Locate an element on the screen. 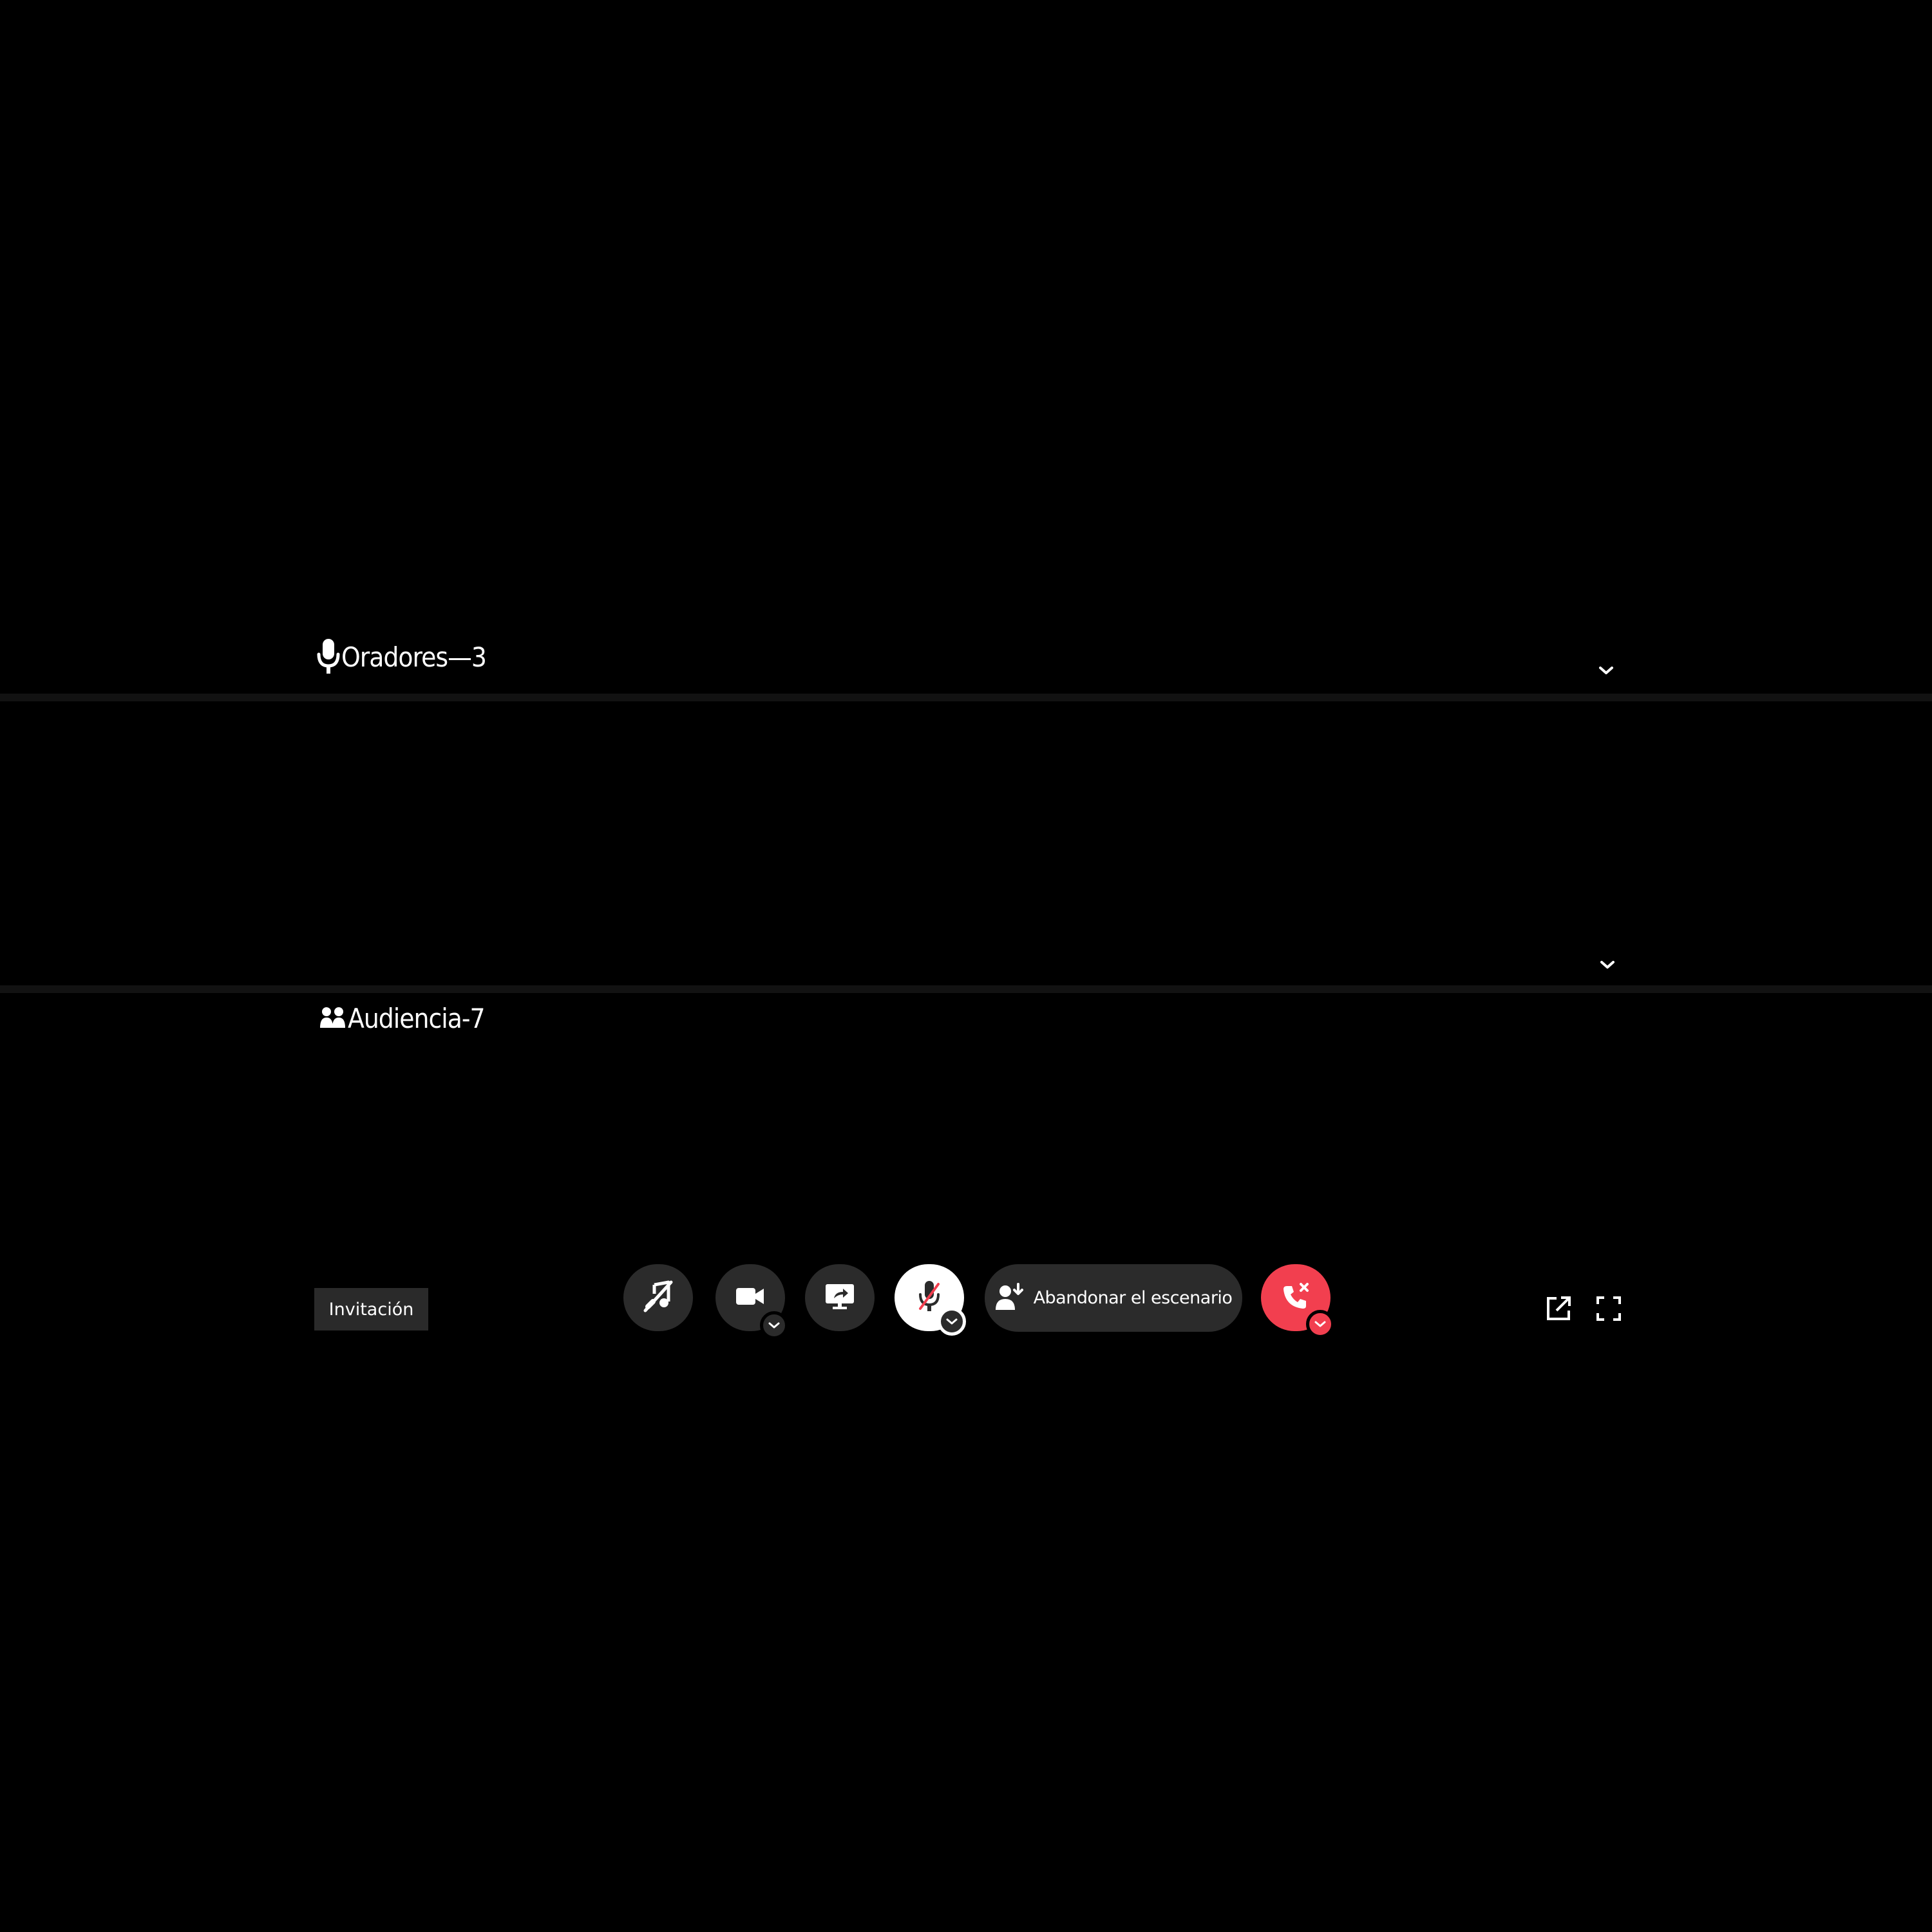 This screenshot has height=1932, width=1932. soundboard-off-icon is located at coordinates (658, 1297).